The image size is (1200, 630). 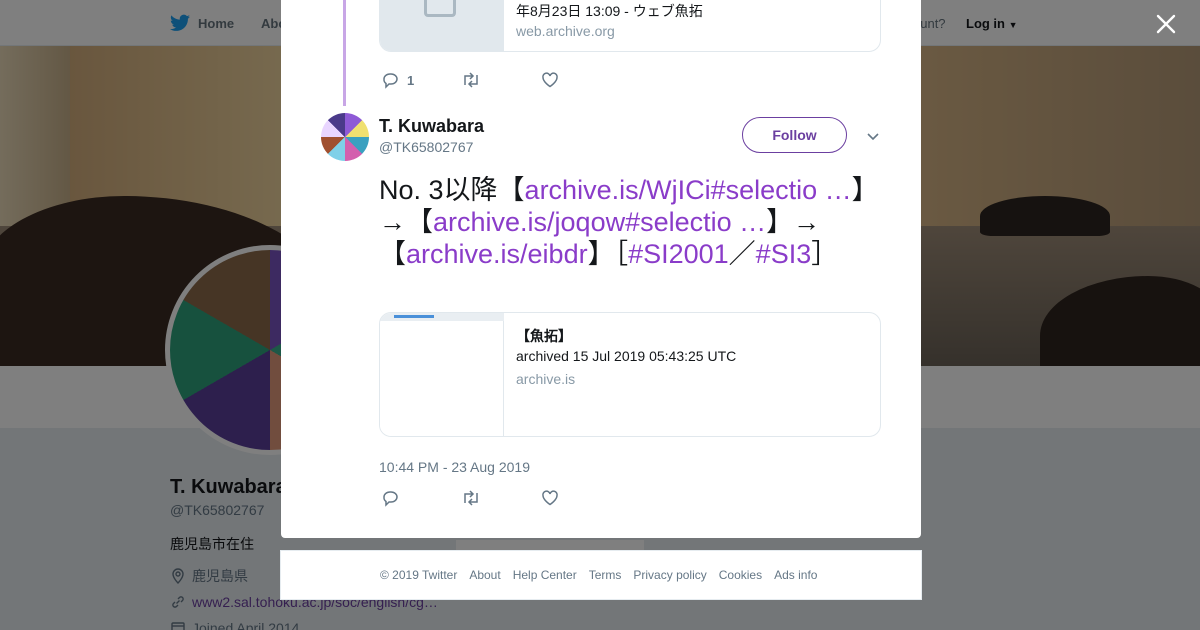 What do you see at coordinates (608, 254) in the screenshot?
I see `text-segment: 】［` at bounding box center [608, 254].